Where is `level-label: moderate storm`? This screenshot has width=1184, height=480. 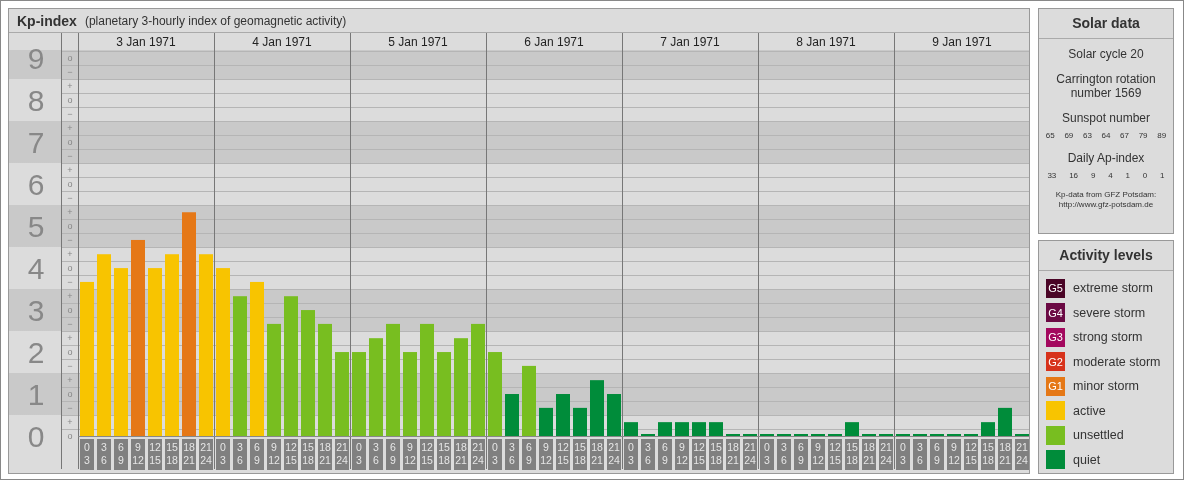
level-label: moderate storm is located at coordinates (1117, 361).